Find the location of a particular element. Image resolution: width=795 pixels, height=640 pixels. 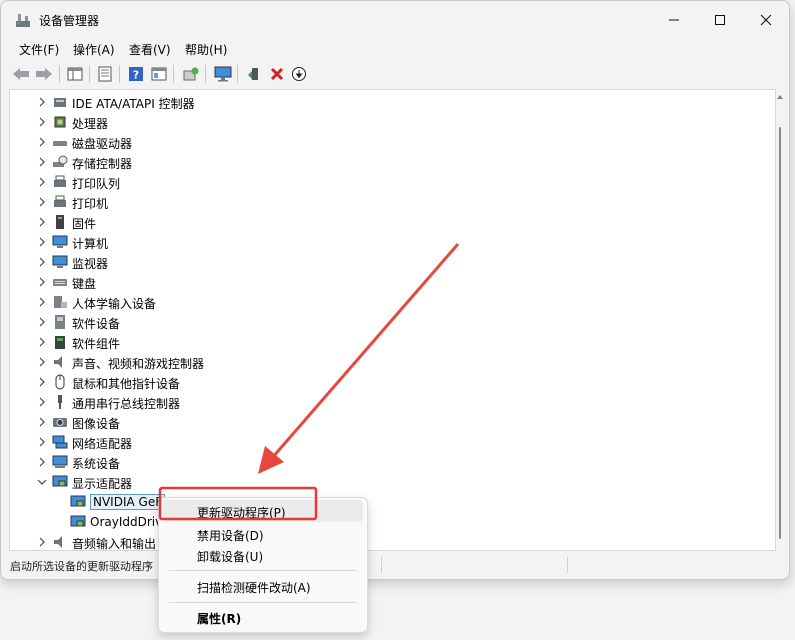

annotation-arrow is located at coordinates (359, 358).